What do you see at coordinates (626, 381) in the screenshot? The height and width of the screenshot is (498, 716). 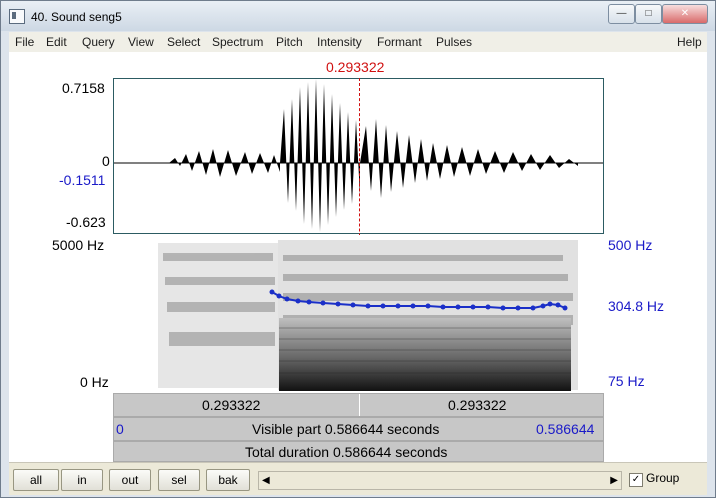 I see `pitch-bottom-label: 75 Hz` at bounding box center [626, 381].